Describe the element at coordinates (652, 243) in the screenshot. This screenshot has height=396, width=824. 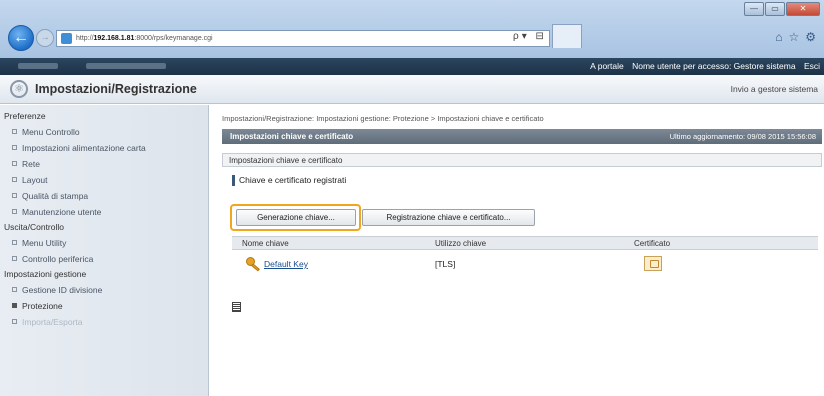
I see `column-header-certificate: Certificato` at that location.